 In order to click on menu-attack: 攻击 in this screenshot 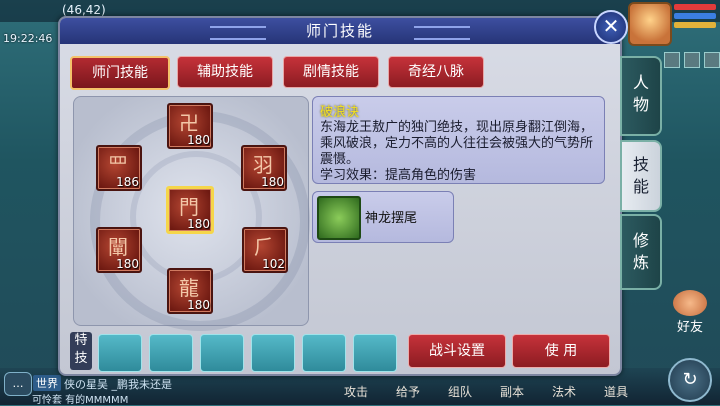, I will do `click(356, 391)`.